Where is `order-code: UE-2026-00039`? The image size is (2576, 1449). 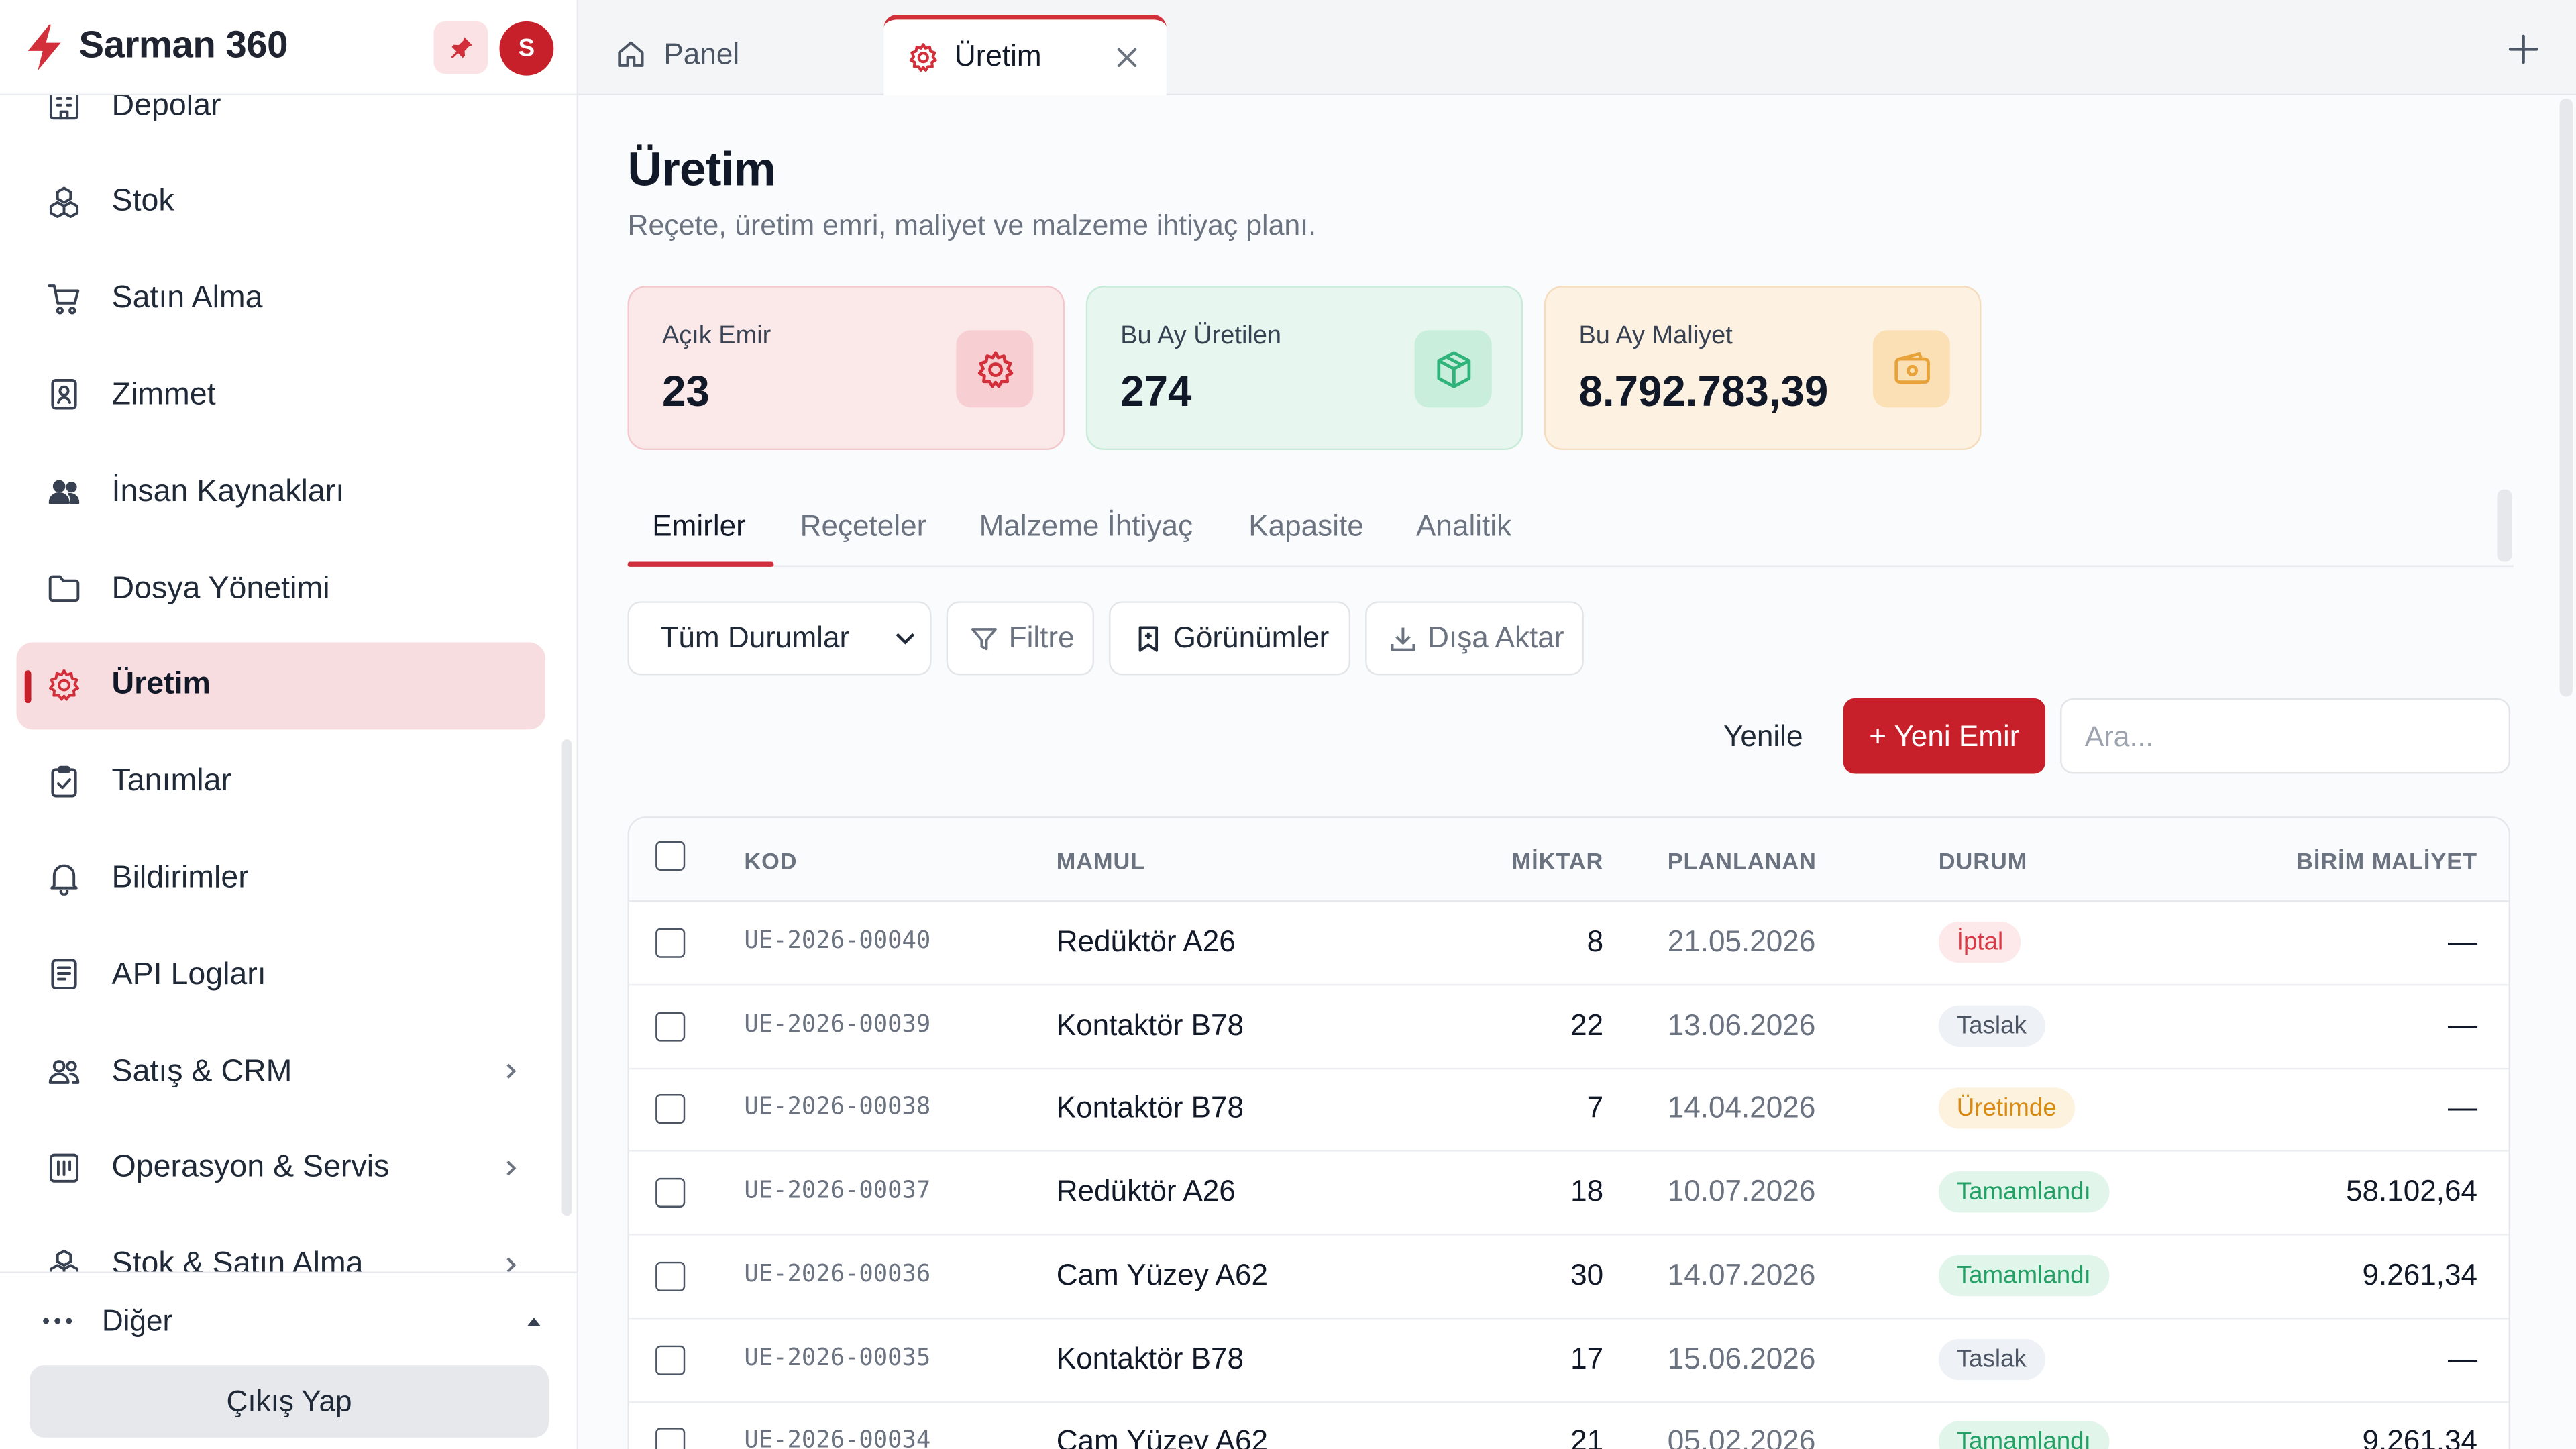 order-code: UE-2026-00039 is located at coordinates (837, 1025).